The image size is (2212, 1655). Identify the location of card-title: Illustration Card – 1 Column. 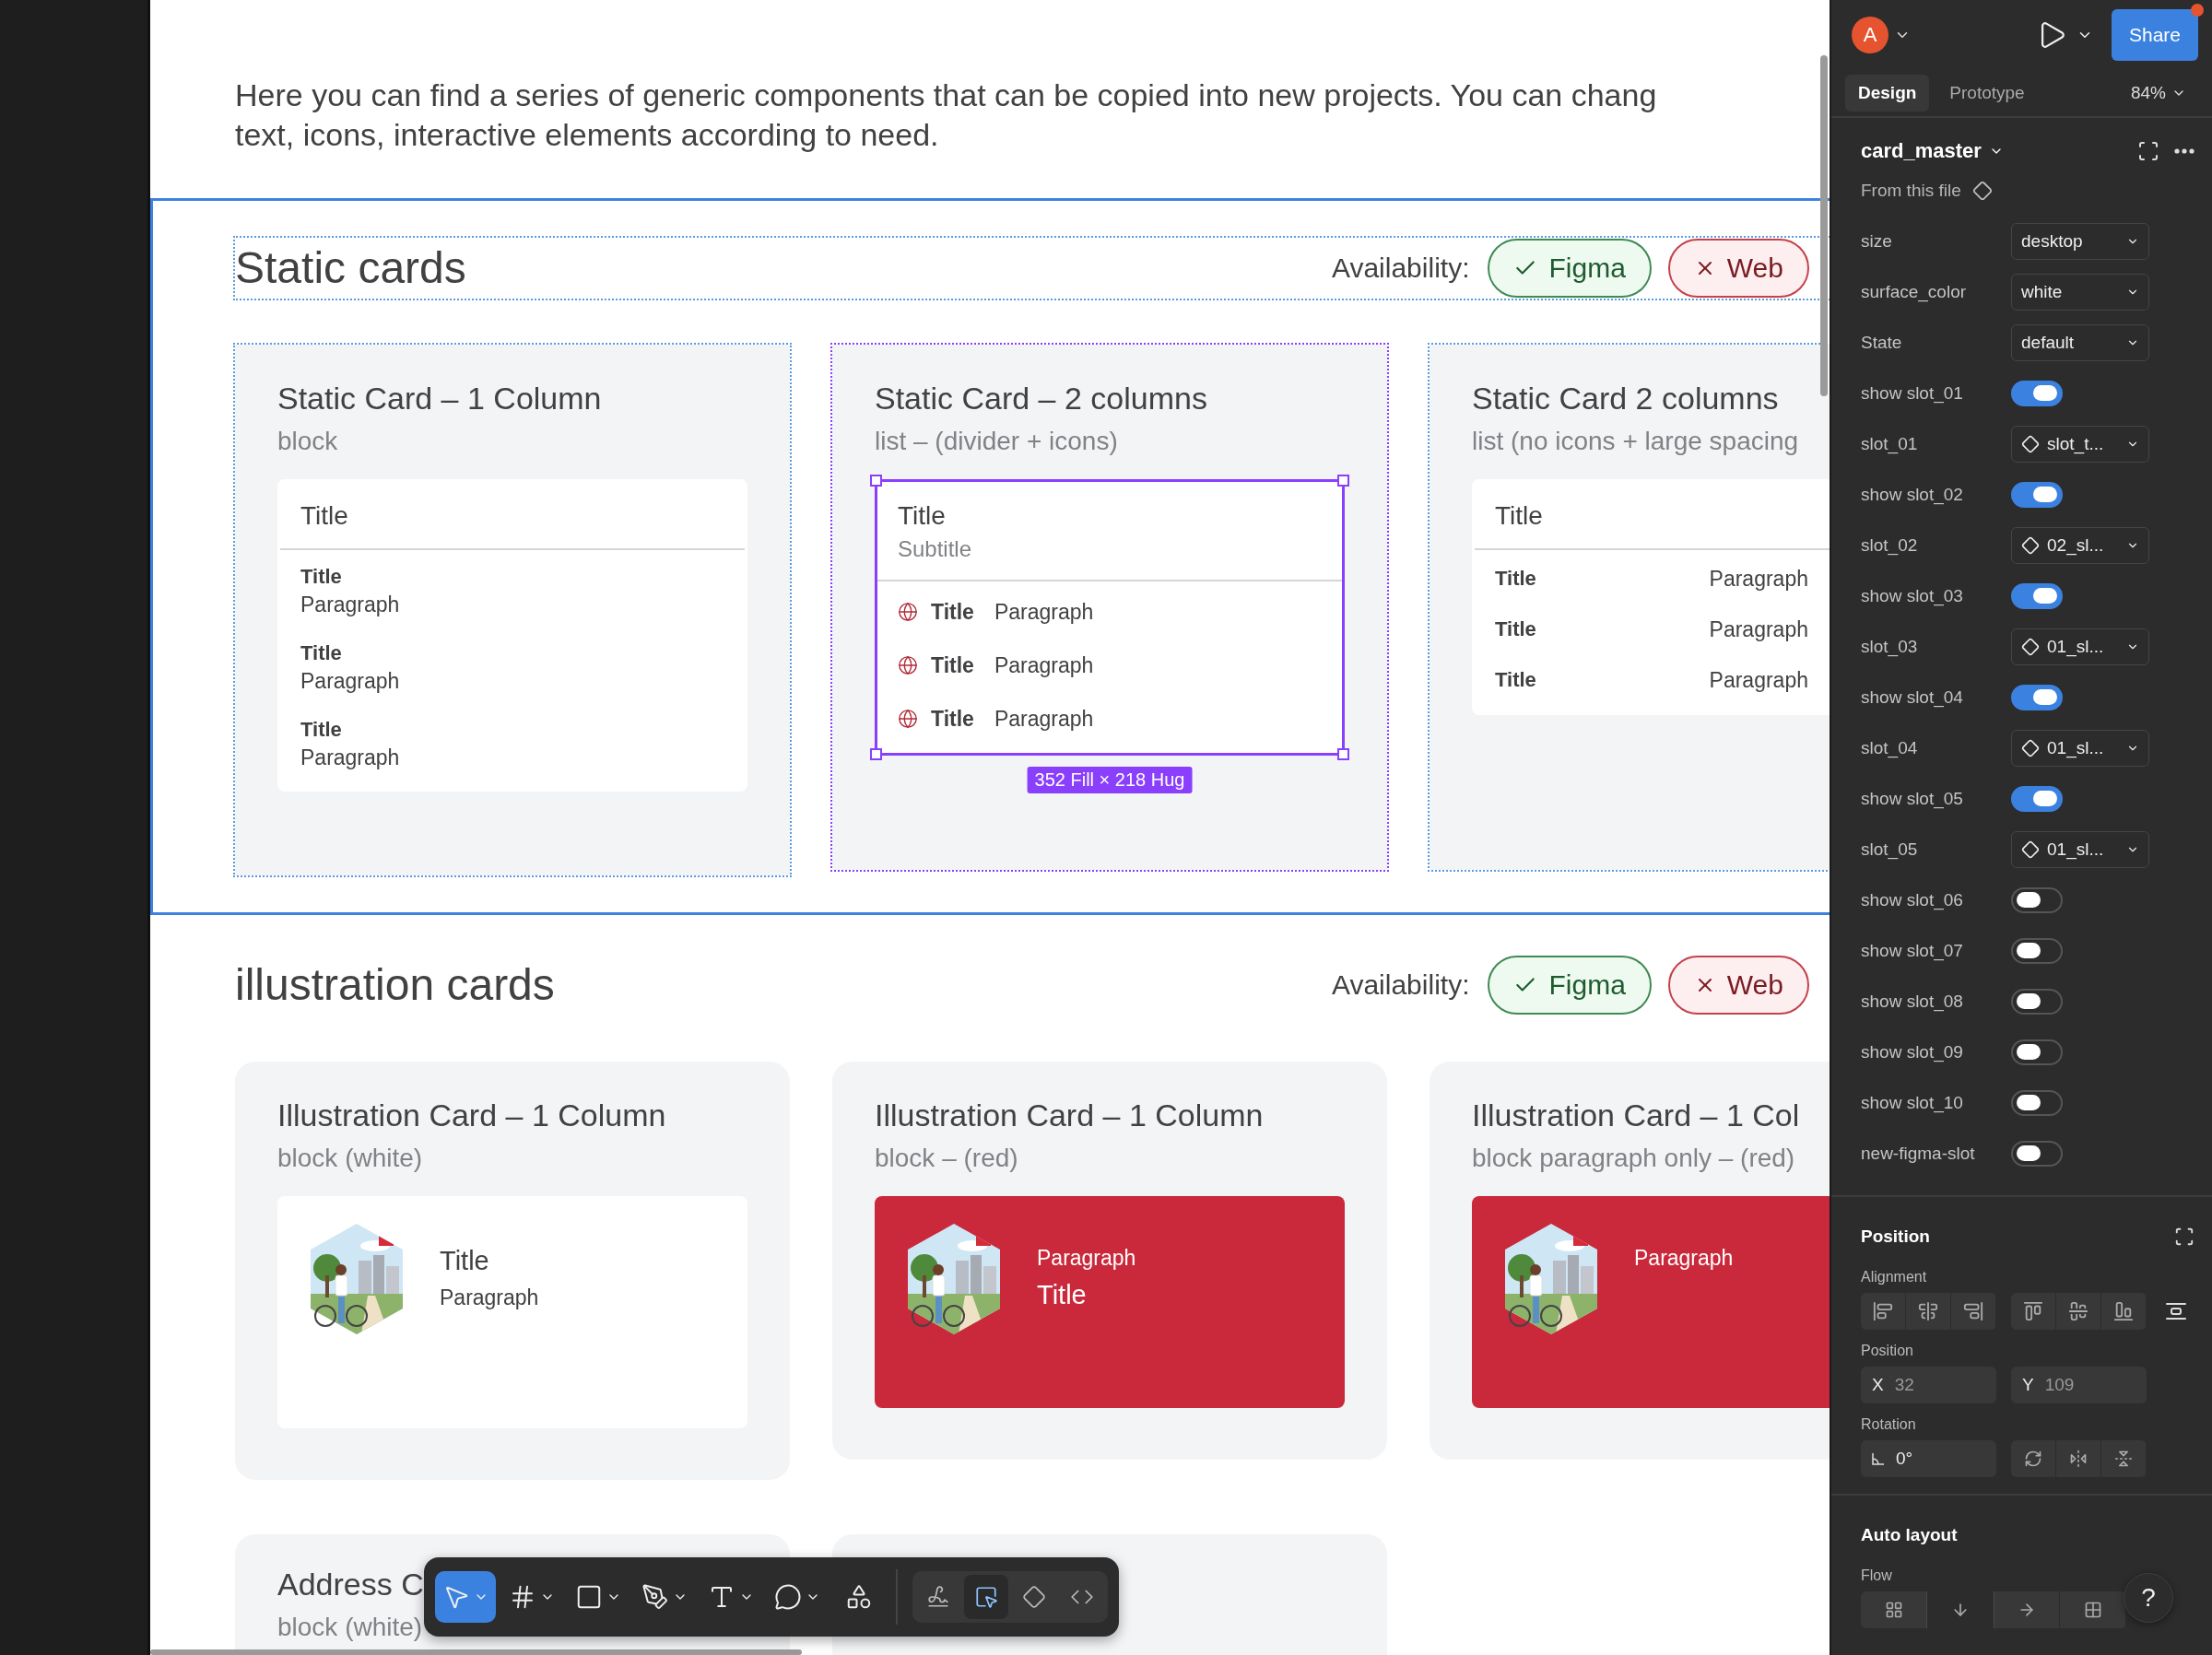
(1070, 1115).